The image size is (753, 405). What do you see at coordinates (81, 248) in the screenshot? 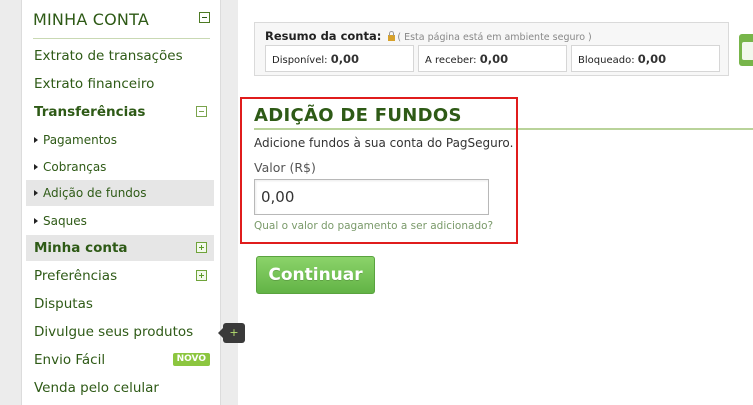
I see `sidebar-item-label: Minha conta` at bounding box center [81, 248].